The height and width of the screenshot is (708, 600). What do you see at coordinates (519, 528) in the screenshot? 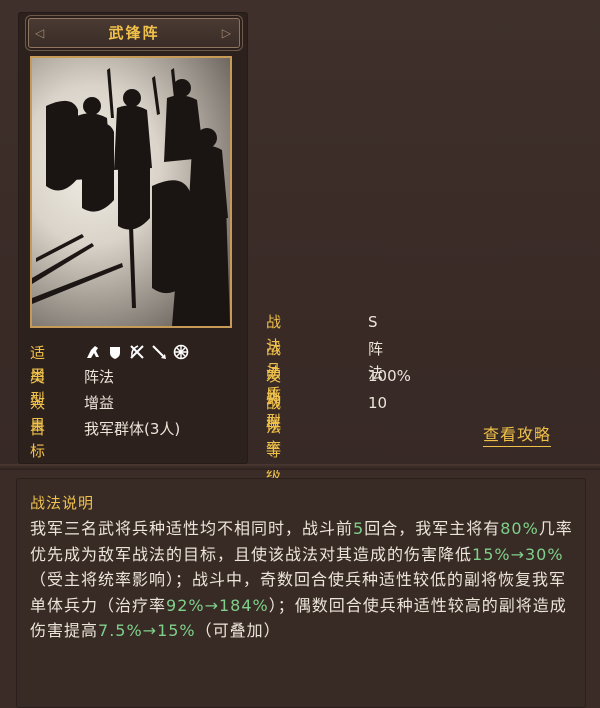
I see `description-highlight: 80%` at bounding box center [519, 528].